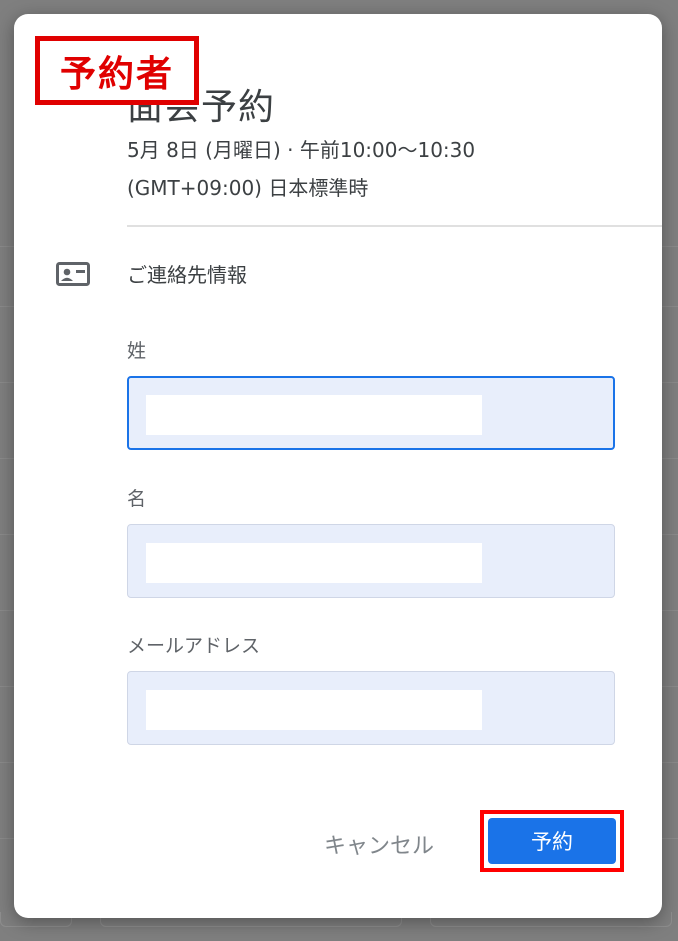 The height and width of the screenshot is (941, 678). I want to click on first-name-label: 名, so click(137, 499).